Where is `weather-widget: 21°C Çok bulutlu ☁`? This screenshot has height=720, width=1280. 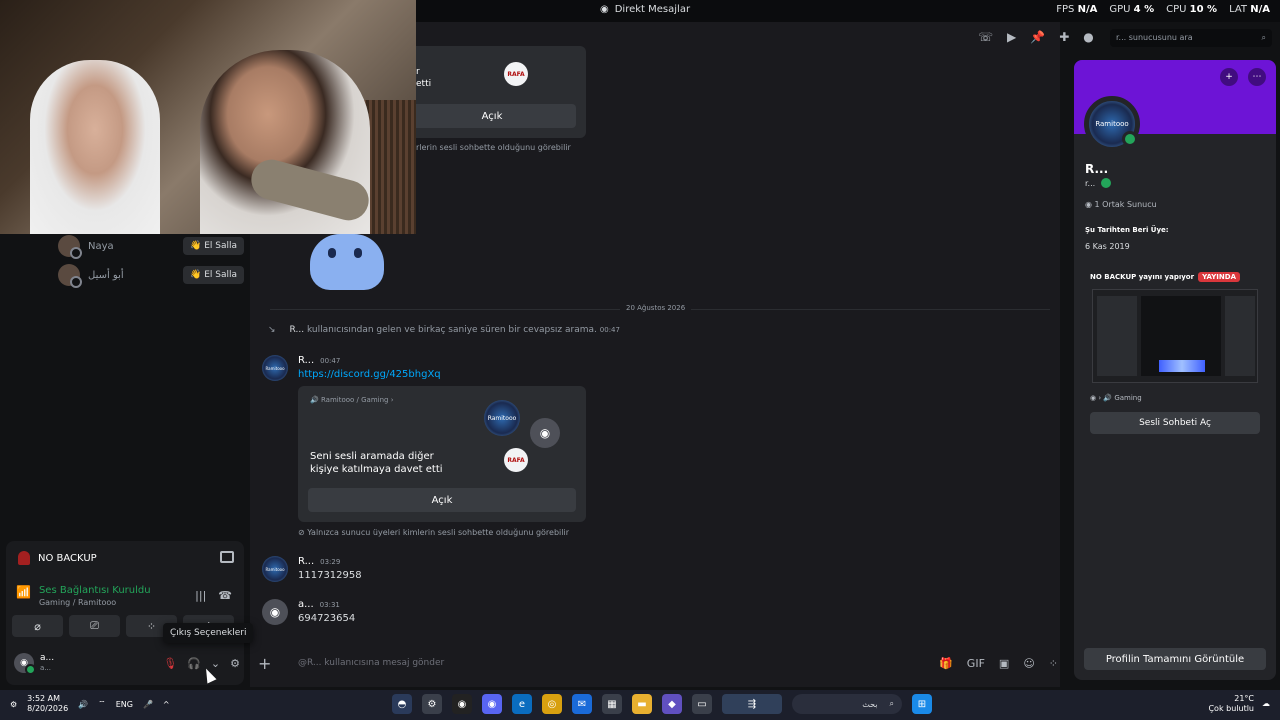
weather-widget: 21°C Çok bulutlu ☁ is located at coordinates (1239, 704).